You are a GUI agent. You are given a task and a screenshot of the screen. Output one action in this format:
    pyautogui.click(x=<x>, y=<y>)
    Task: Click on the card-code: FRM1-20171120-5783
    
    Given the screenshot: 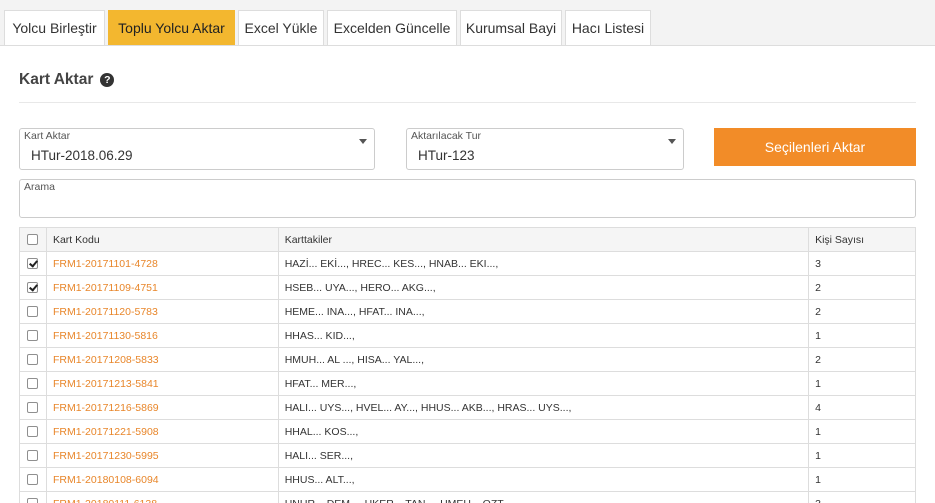 What is the action you would take?
    pyautogui.click(x=162, y=311)
    